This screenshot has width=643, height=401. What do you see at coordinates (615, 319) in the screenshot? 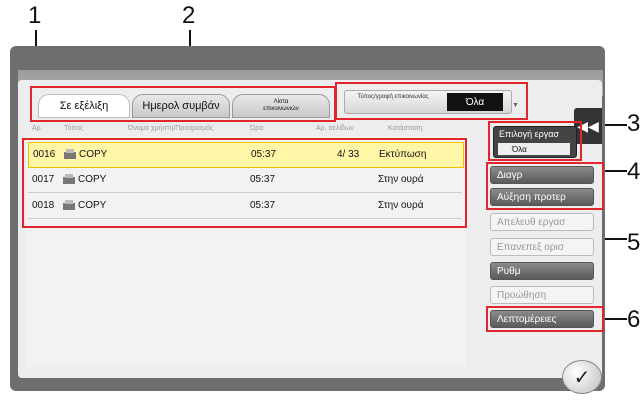
I see `callout-6-line` at bounding box center [615, 319].